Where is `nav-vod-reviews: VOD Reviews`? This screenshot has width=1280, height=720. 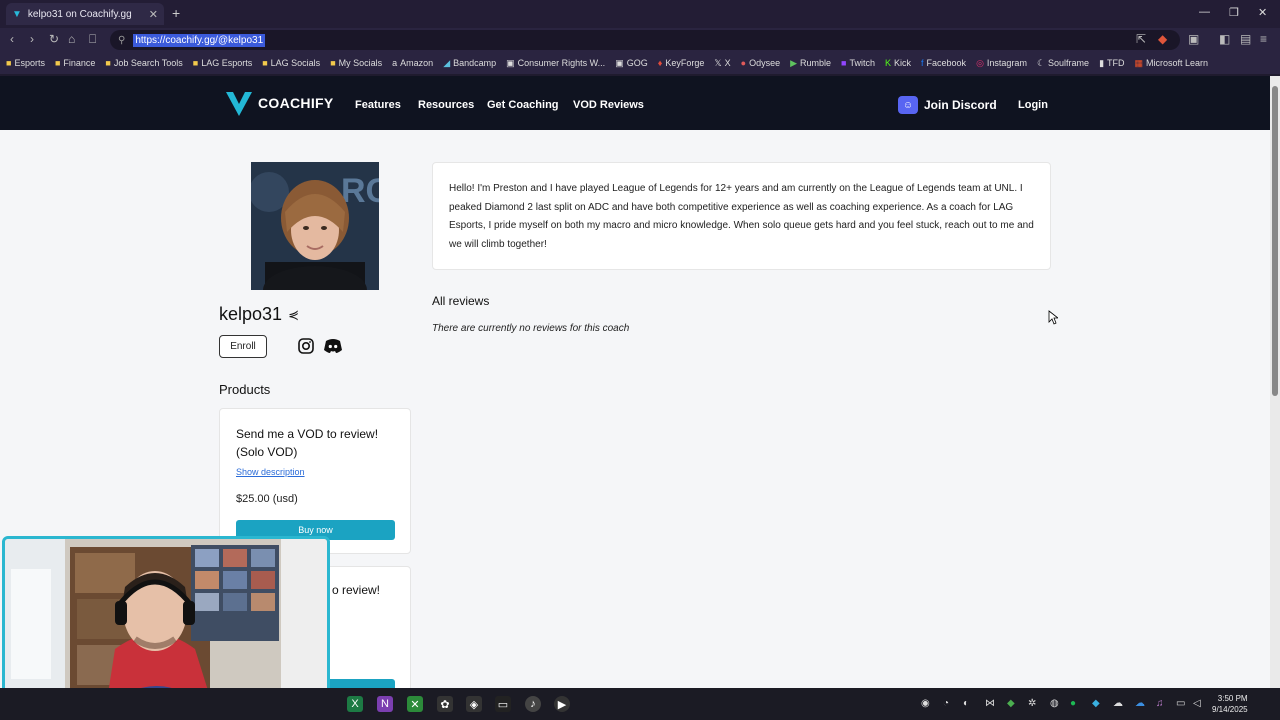
nav-vod-reviews: VOD Reviews is located at coordinates (608, 105).